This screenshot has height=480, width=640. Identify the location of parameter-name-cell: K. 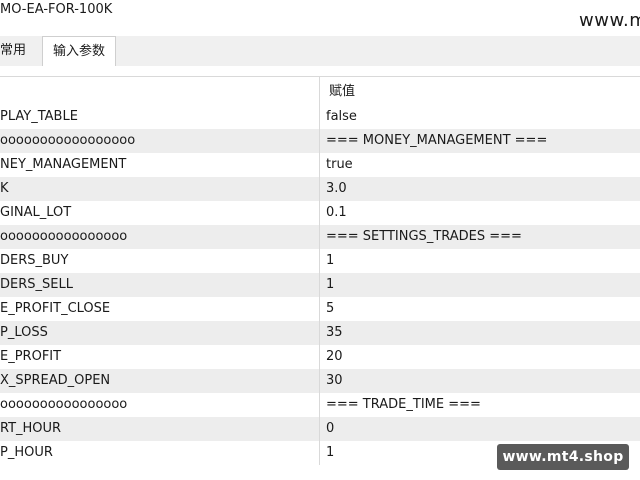
(160, 189).